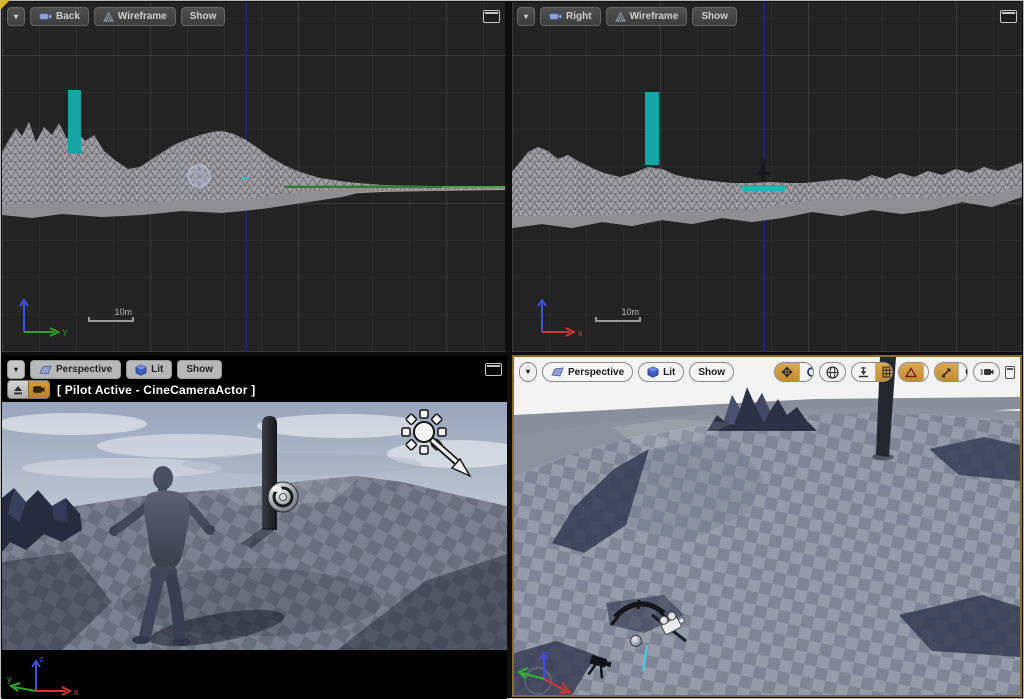 The width and height of the screenshot is (1024, 699). Describe the element at coordinates (156, 389) in the screenshot. I see `pilot-status-text: [ Pilot Active - CineCameraActor ]` at that location.